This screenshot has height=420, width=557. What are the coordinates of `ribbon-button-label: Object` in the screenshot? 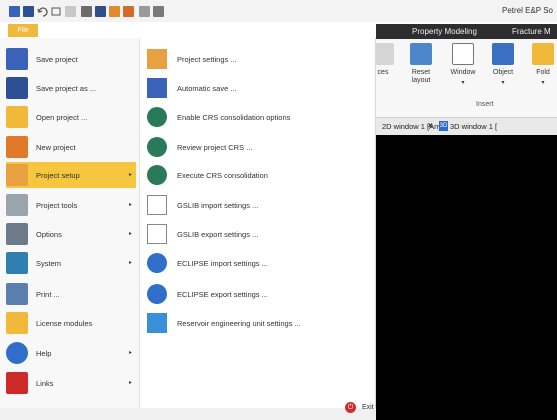 It's located at (503, 72).